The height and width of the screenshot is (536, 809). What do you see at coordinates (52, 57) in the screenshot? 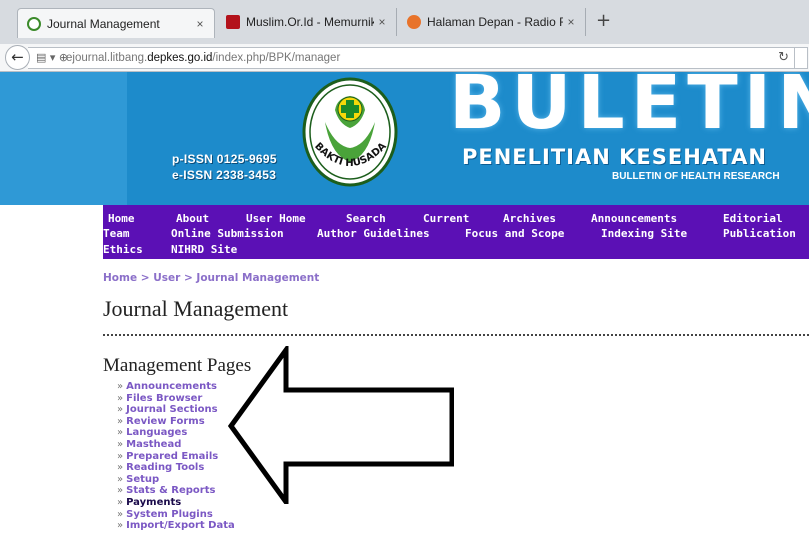
I see `site-identity-icon: ▤ ▾ ⊕` at bounding box center [52, 57].